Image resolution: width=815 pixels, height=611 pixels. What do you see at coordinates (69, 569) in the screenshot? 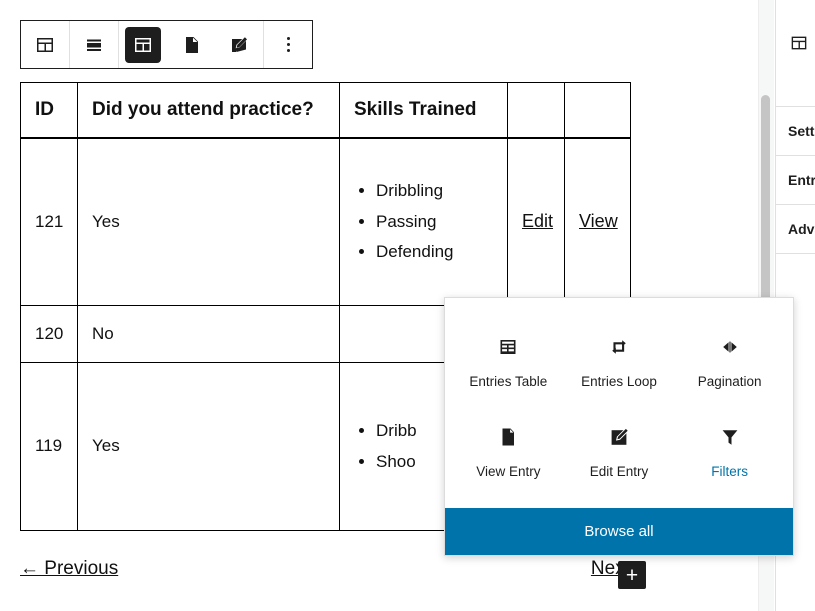
I see `previous-page-link: ← Previous` at bounding box center [69, 569].